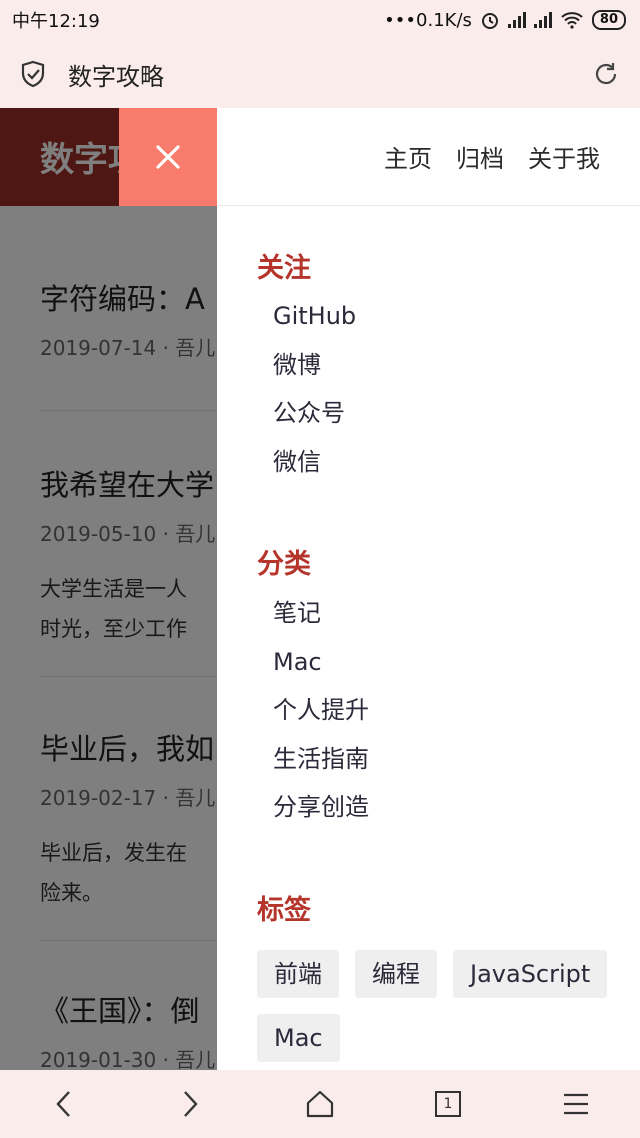 This screenshot has height=1138, width=640. I want to click on tab-count: 1, so click(448, 1104).